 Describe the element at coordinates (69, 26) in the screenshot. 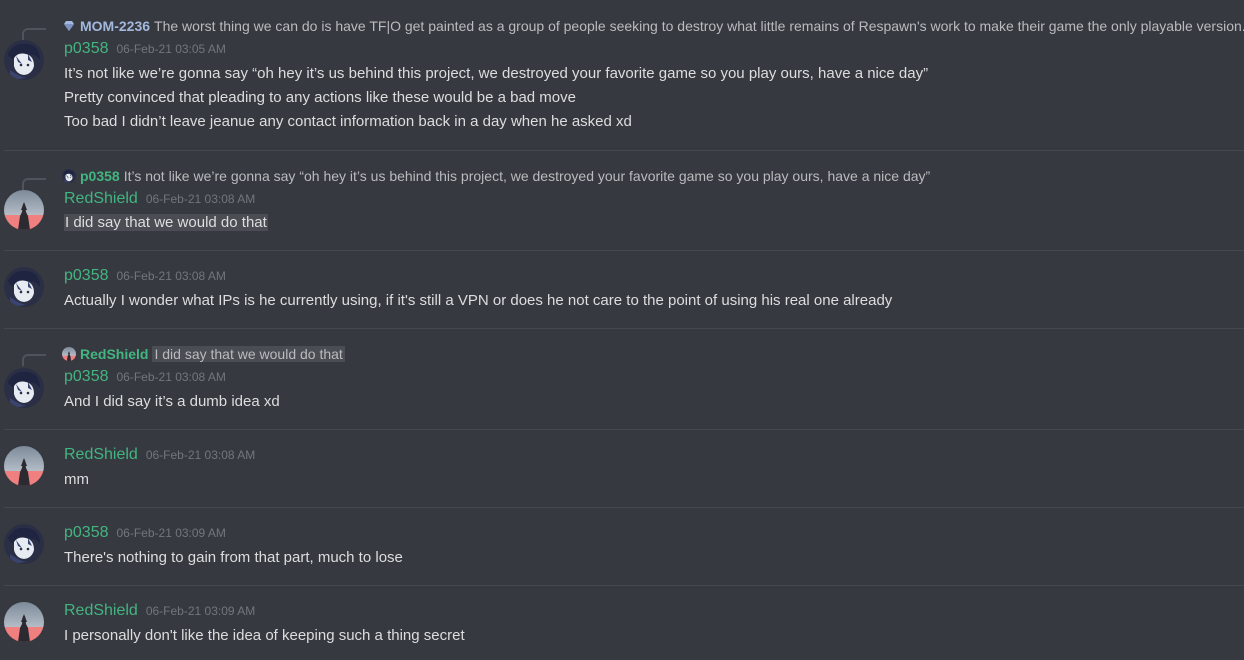

I see `gem-icon` at that location.